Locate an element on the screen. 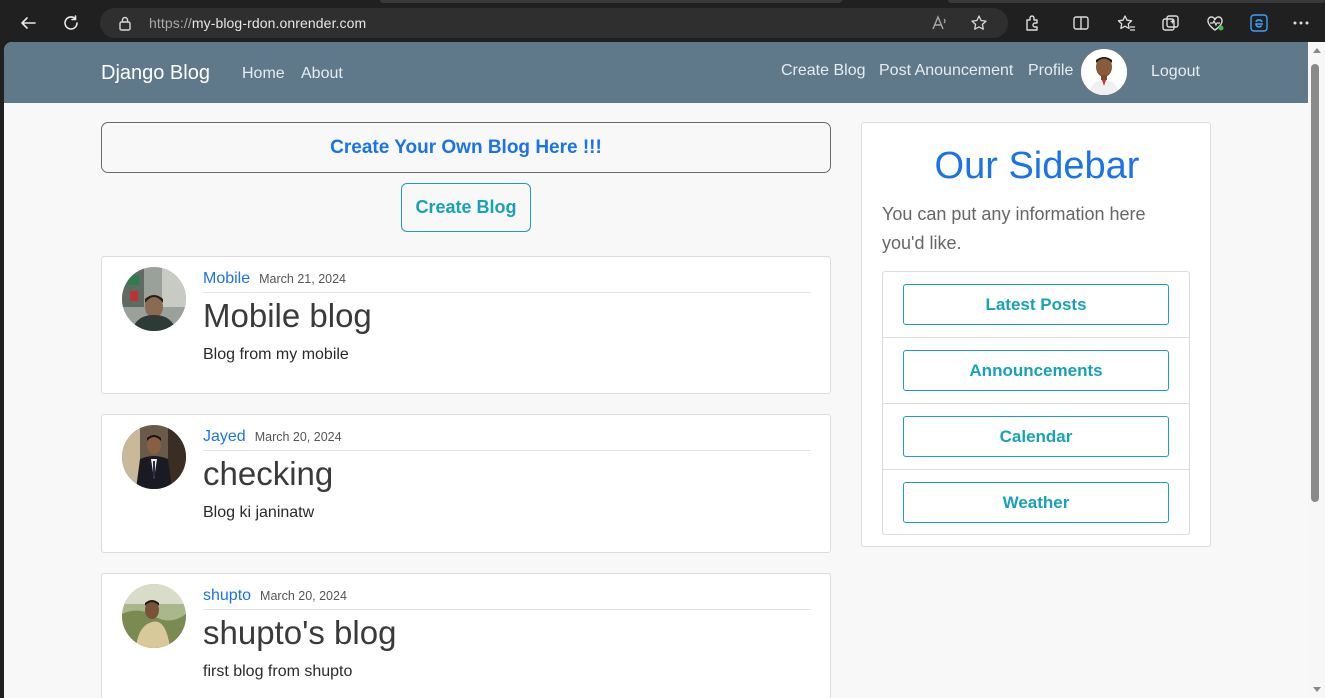 This screenshot has height=698, width=1325. list-item: Calendar is located at coordinates (1036, 437).